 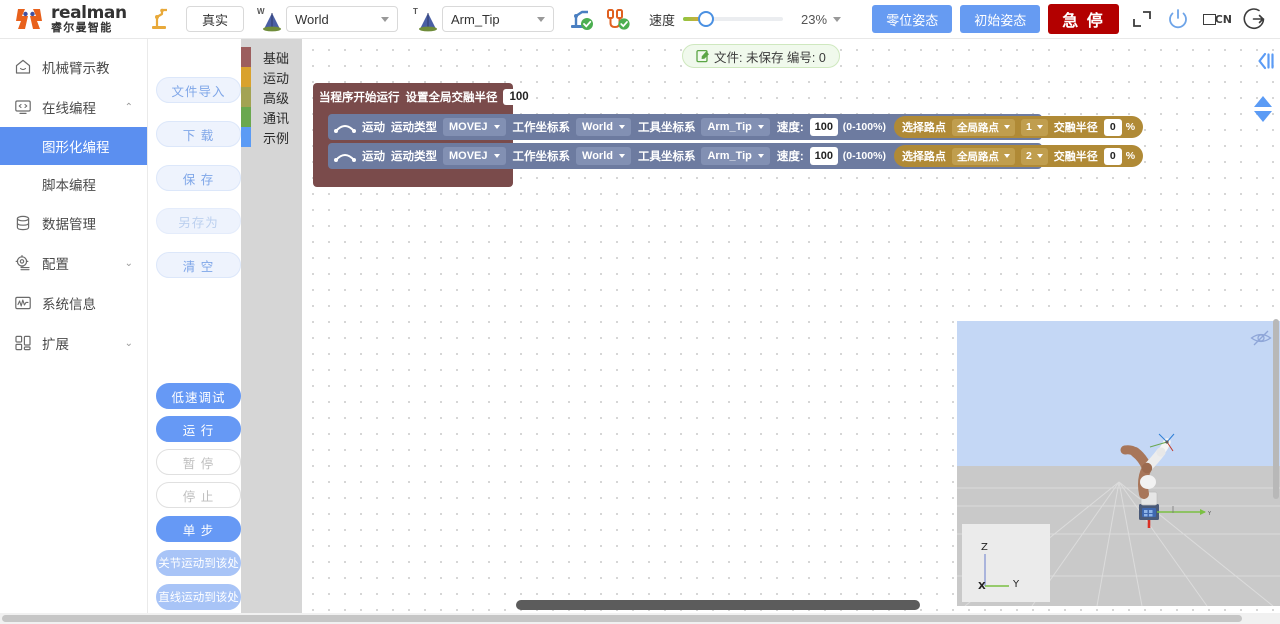 I want to click on canvas-vertical-scroll-thumb, so click(x=1276, y=409).